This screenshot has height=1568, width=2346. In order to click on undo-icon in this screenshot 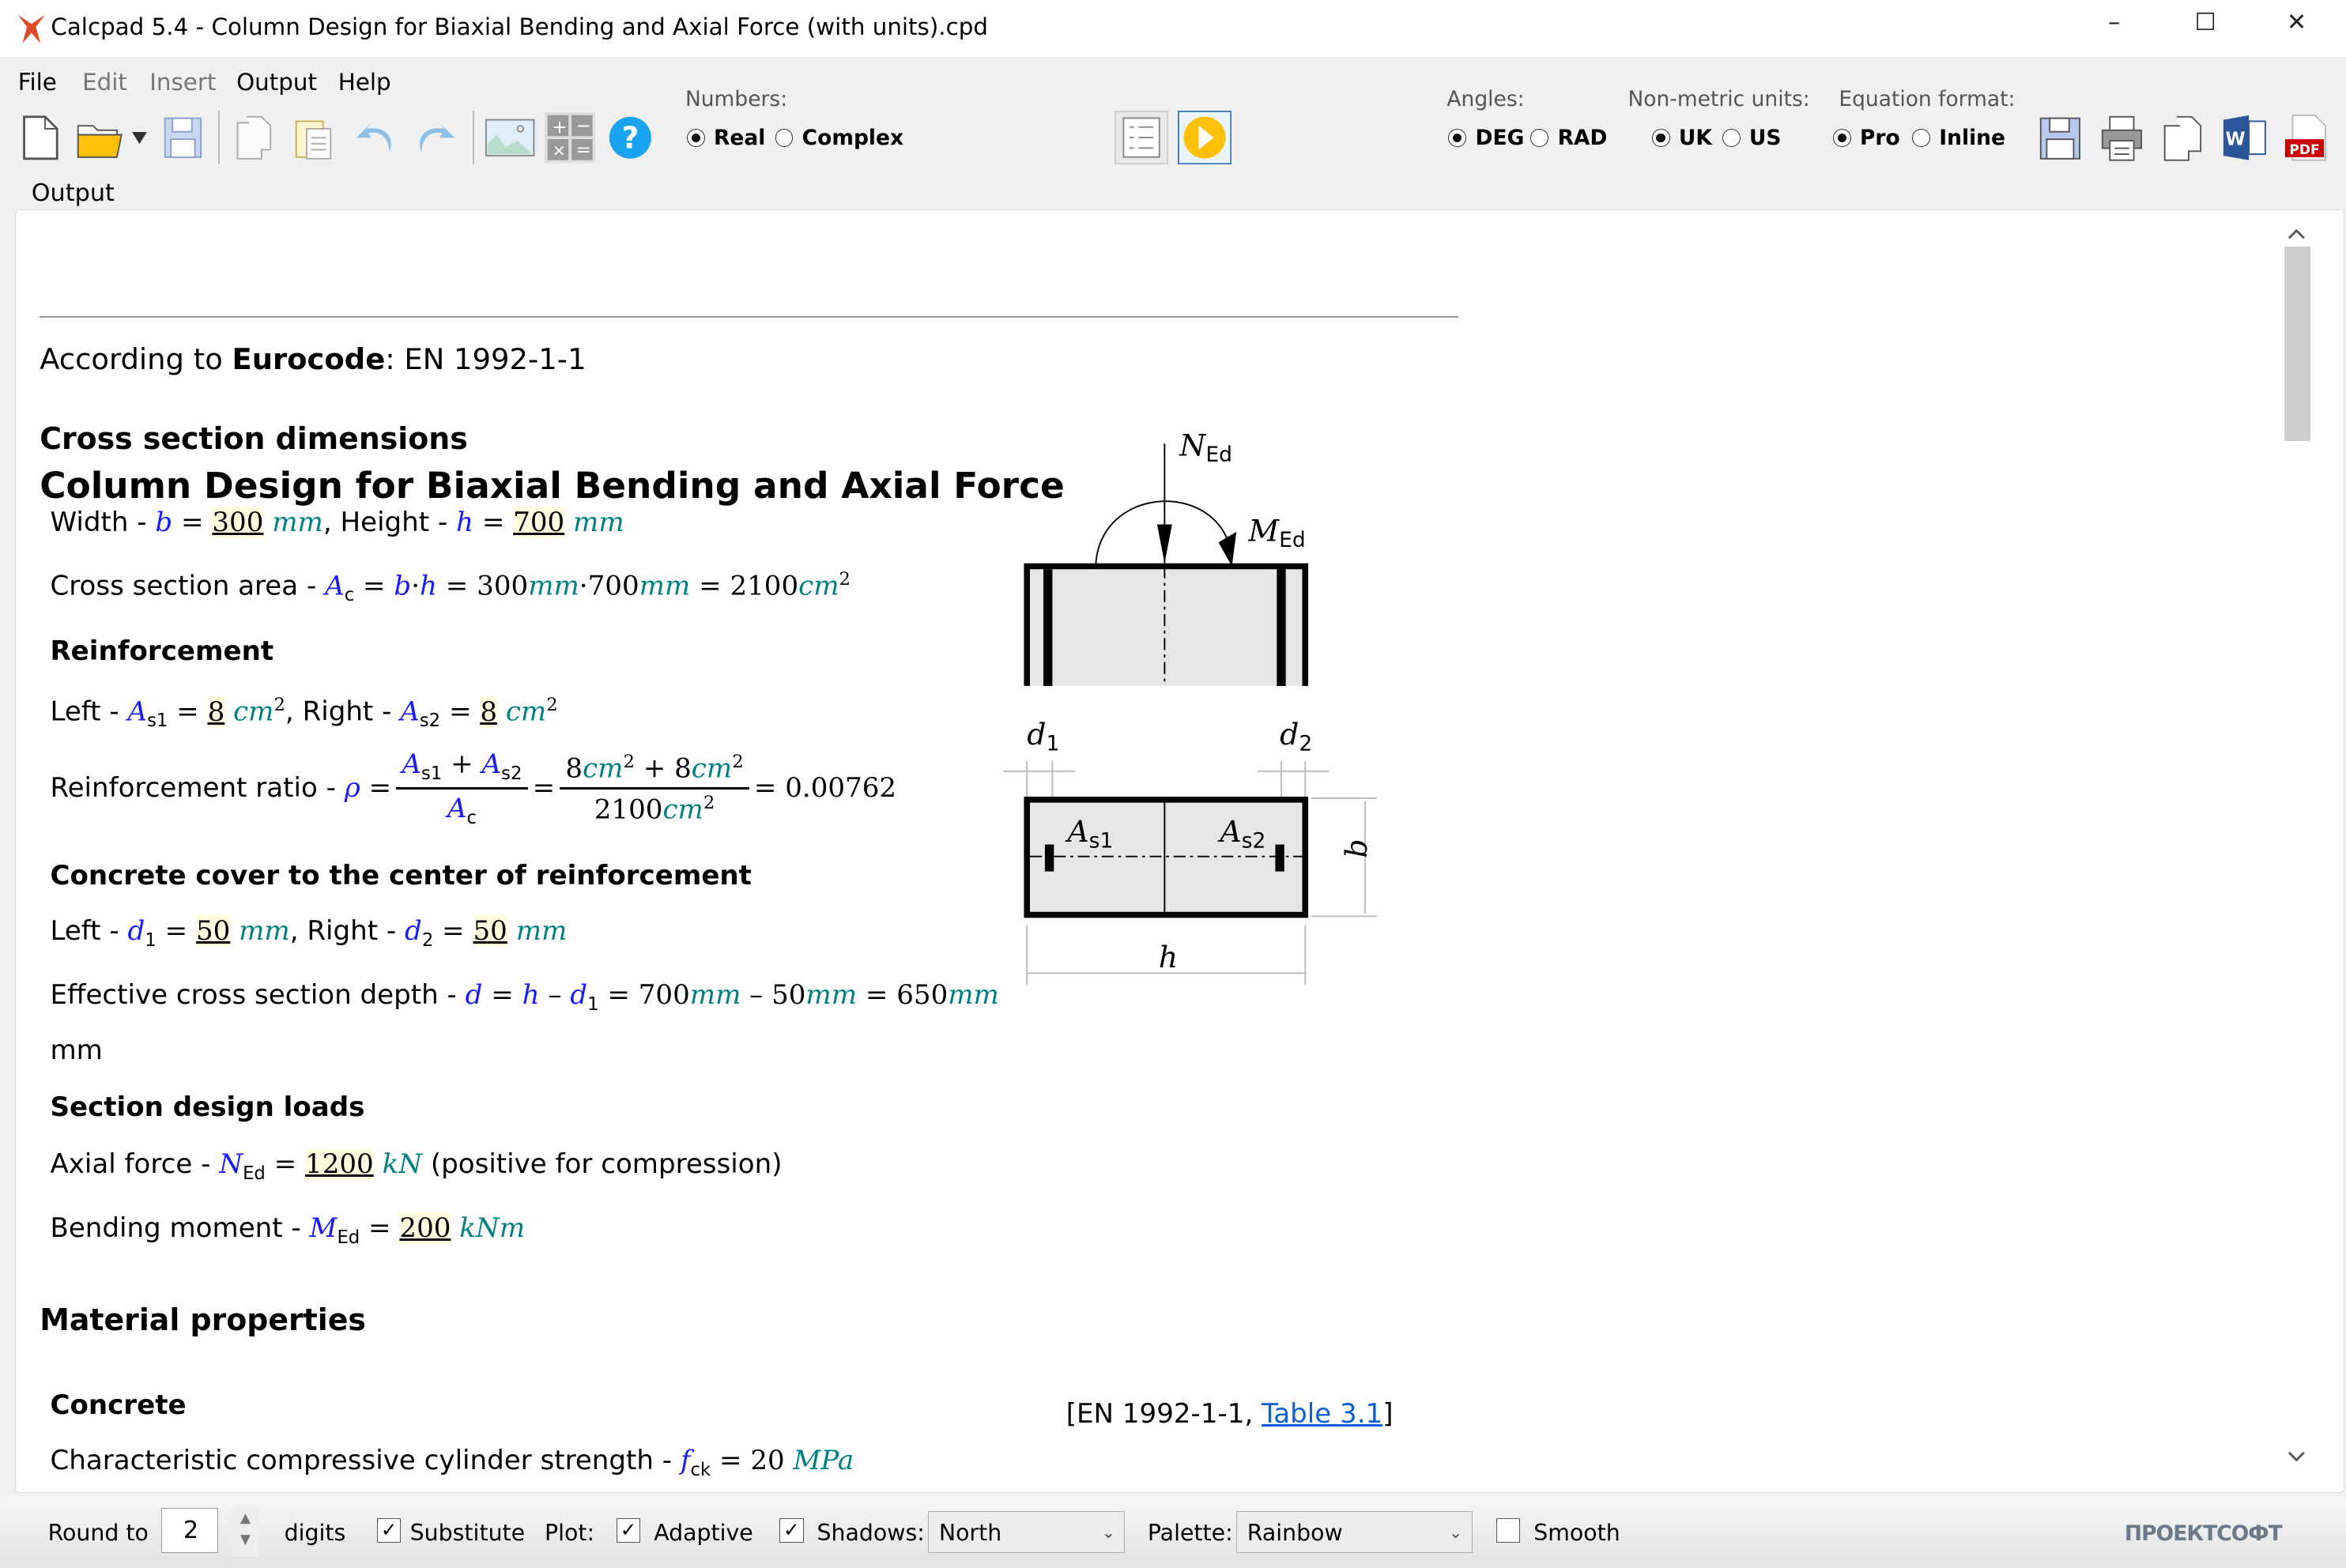, I will do `click(375, 138)`.